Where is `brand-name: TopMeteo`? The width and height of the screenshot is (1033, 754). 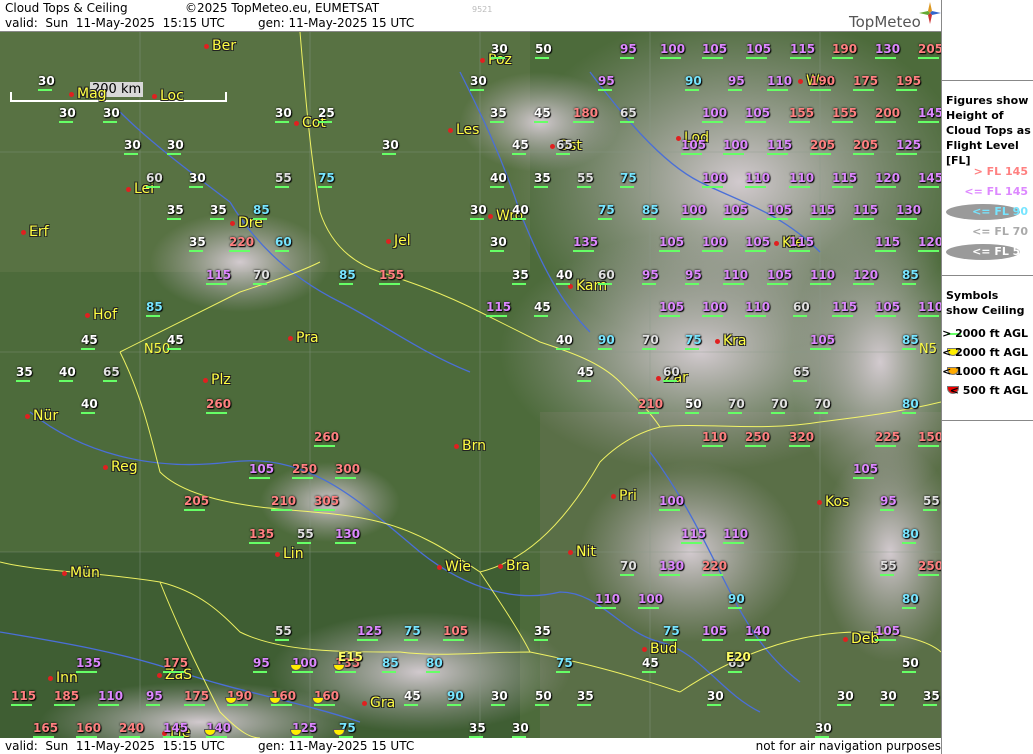
brand-name: TopMeteo is located at coordinates (885, 22).